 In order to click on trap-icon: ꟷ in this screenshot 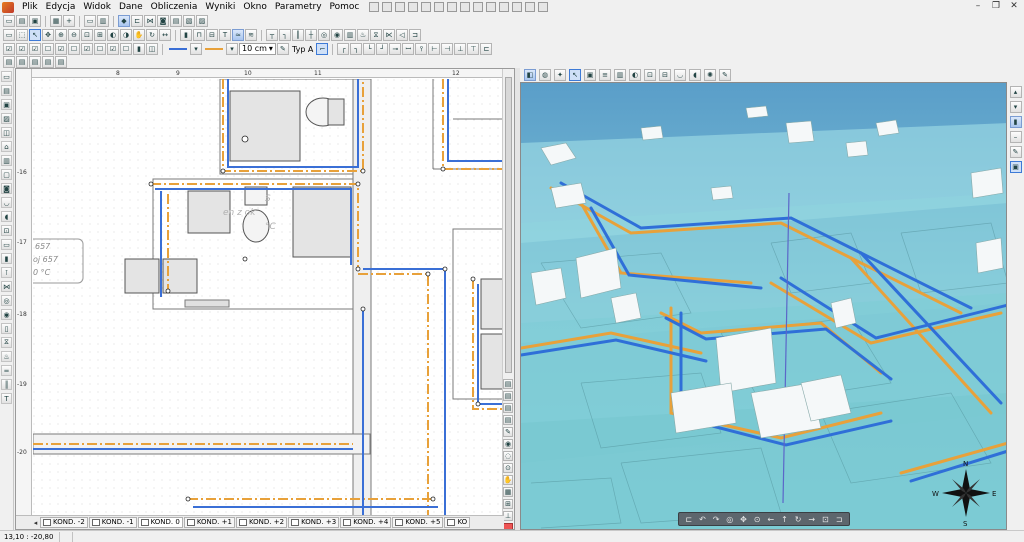, I will do `click(408, 49)`.